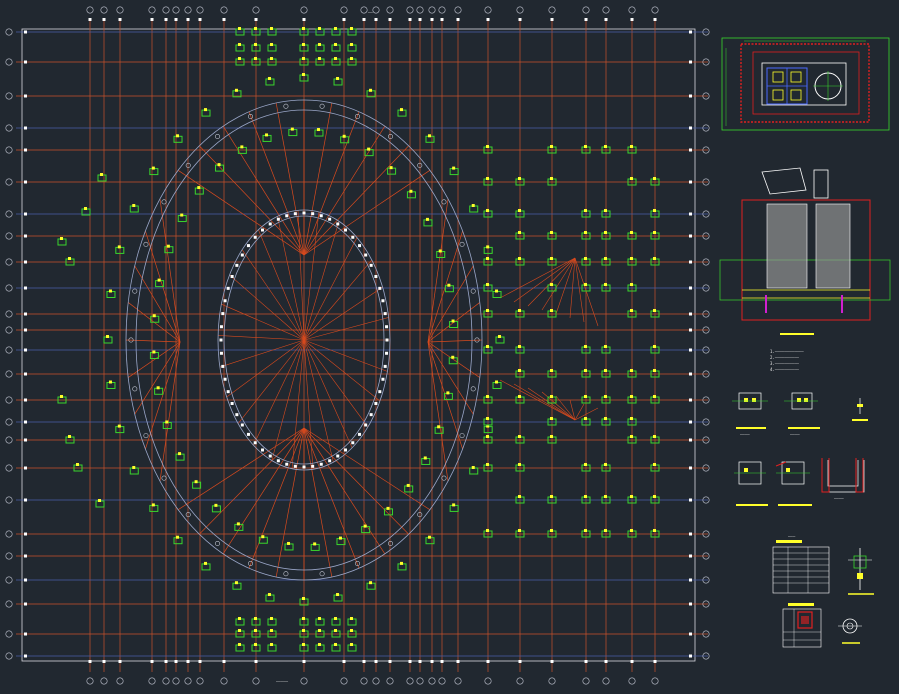 The height and width of the screenshot is (694, 899). Describe the element at coordinates (784, 369) in the screenshot. I see `note-line-4: 4.——————————` at that location.